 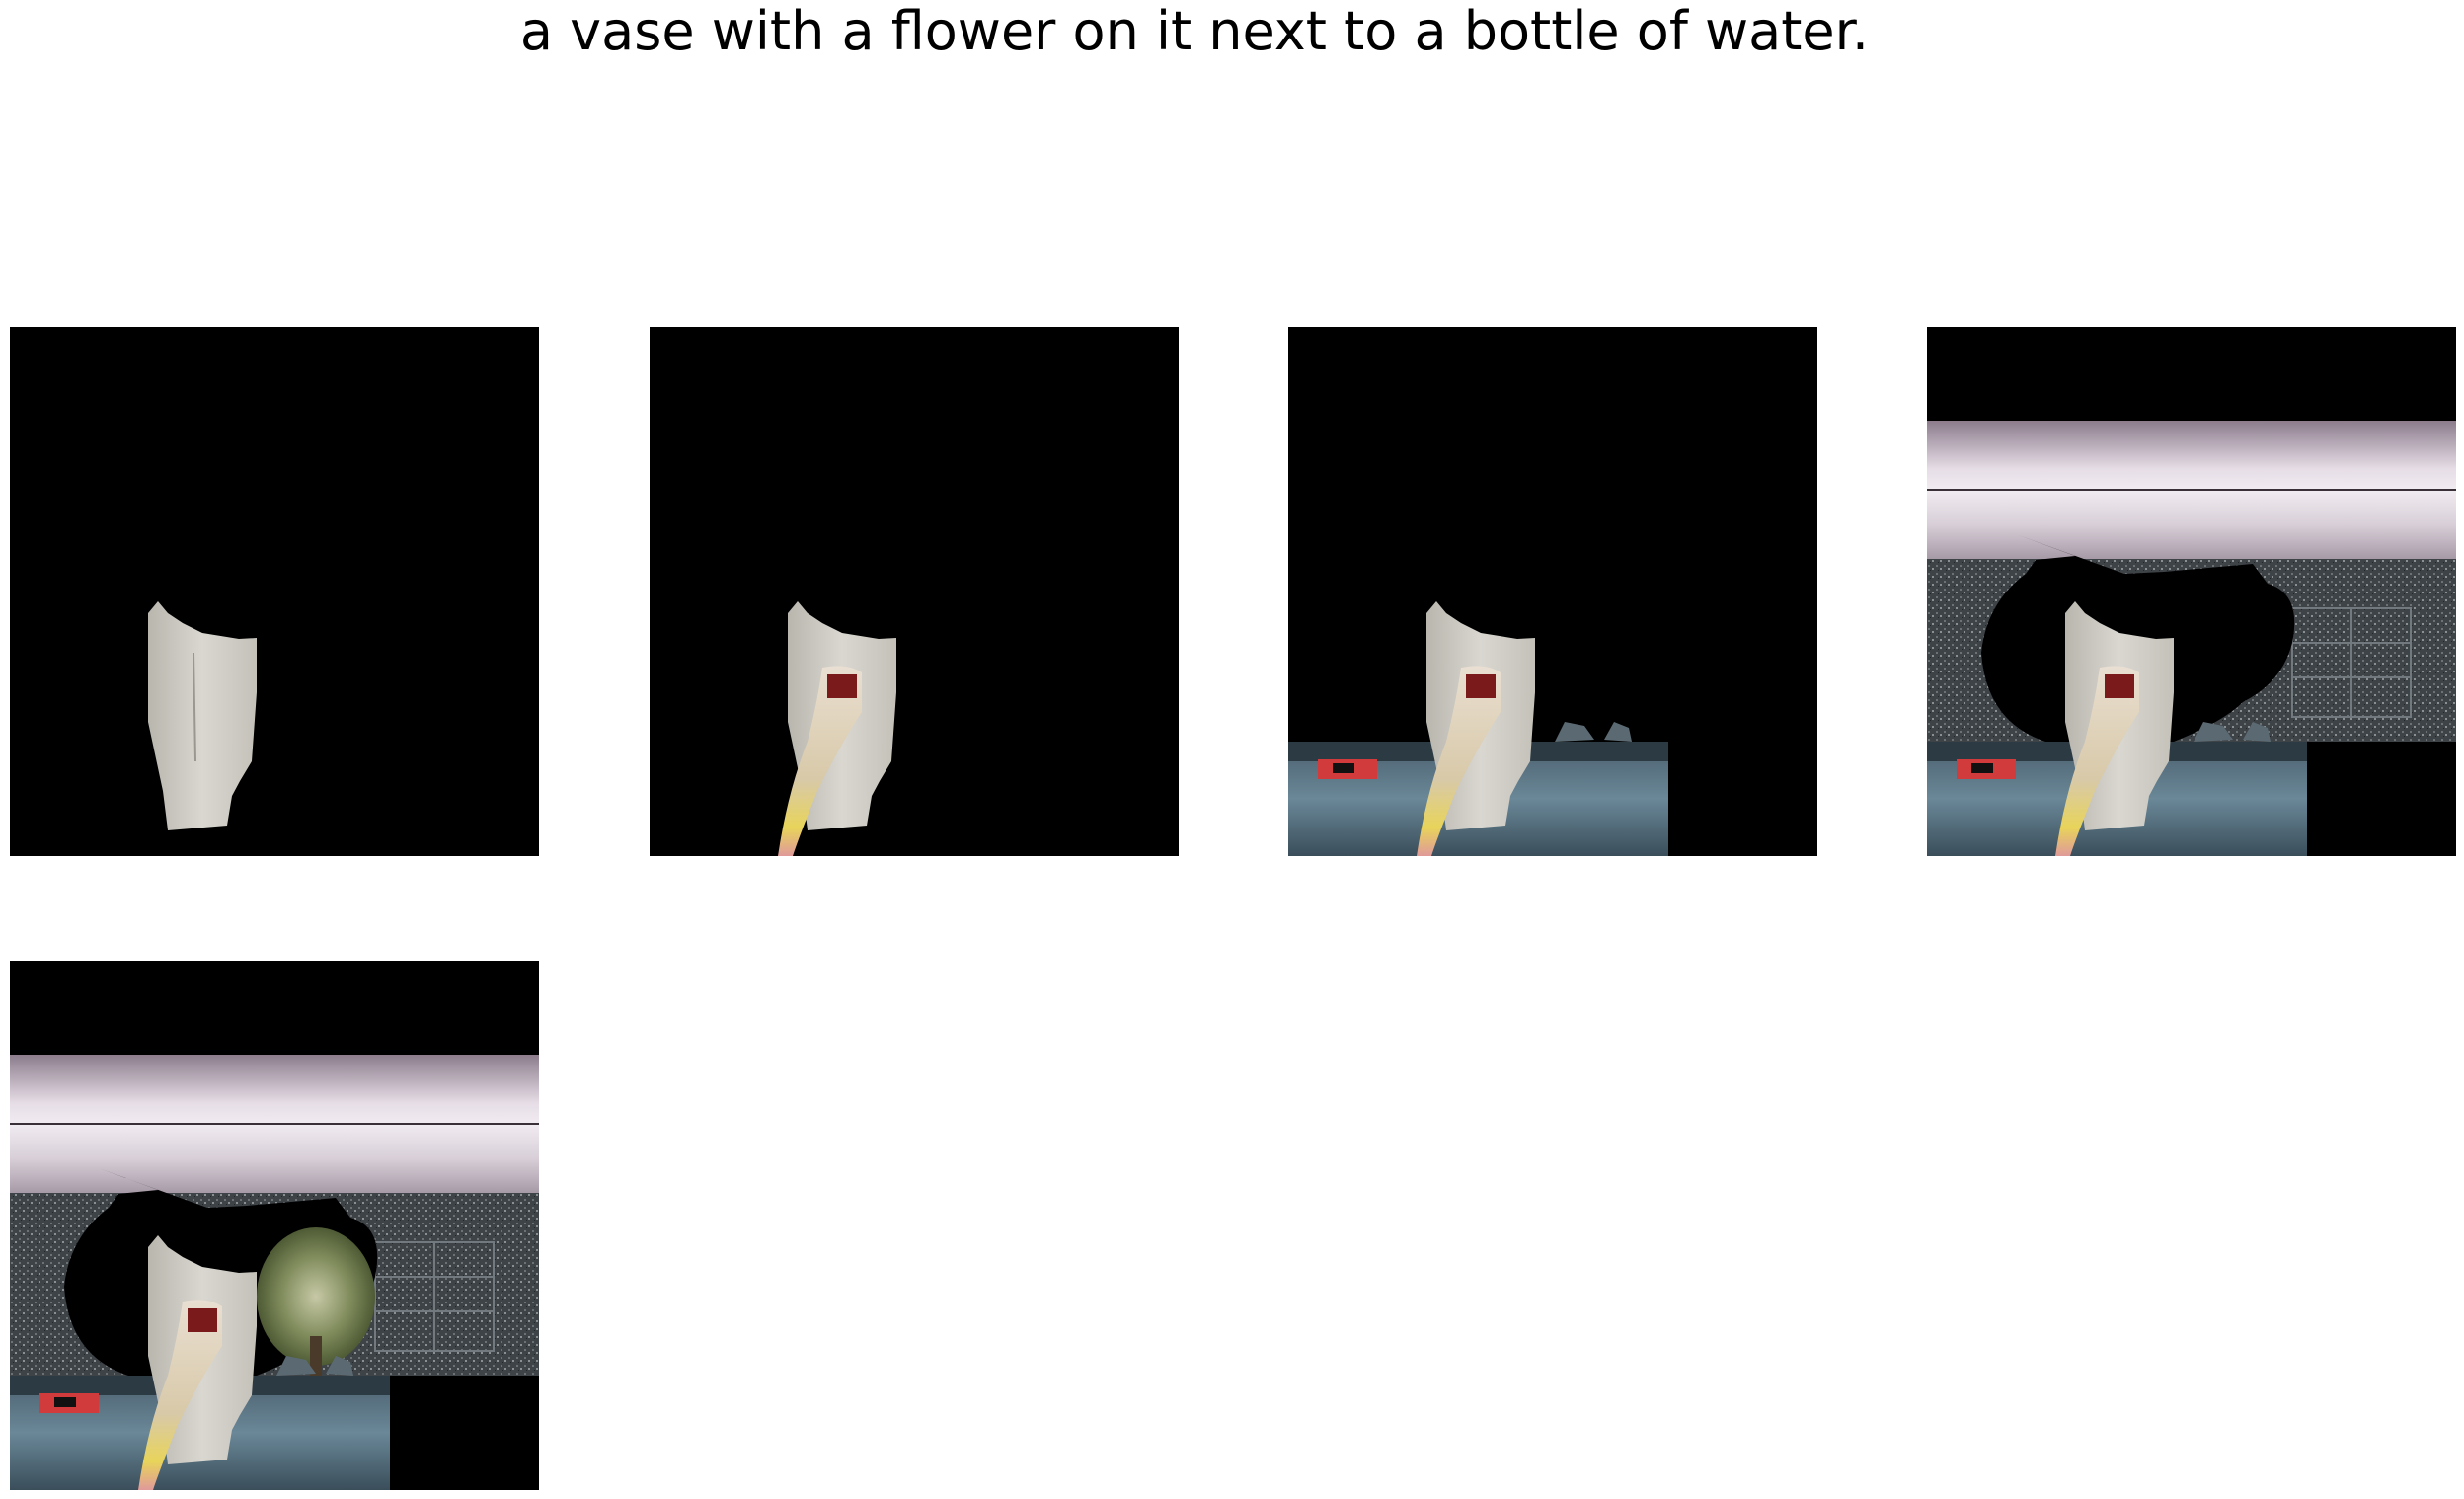 What do you see at coordinates (914, 591) in the screenshot?
I see `generation-step-2-image` at bounding box center [914, 591].